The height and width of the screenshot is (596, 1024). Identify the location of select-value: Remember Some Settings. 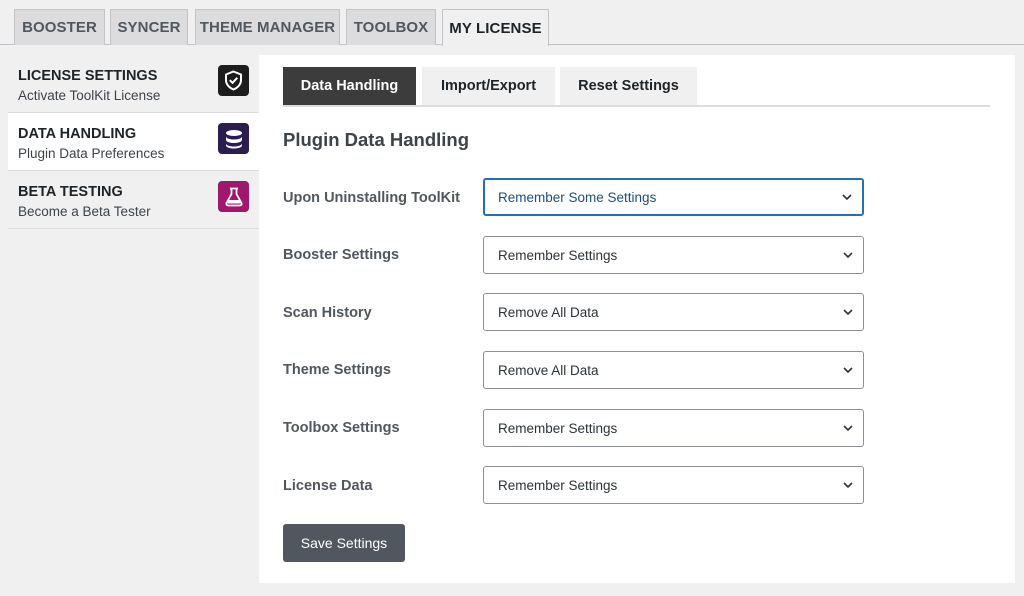
(577, 197).